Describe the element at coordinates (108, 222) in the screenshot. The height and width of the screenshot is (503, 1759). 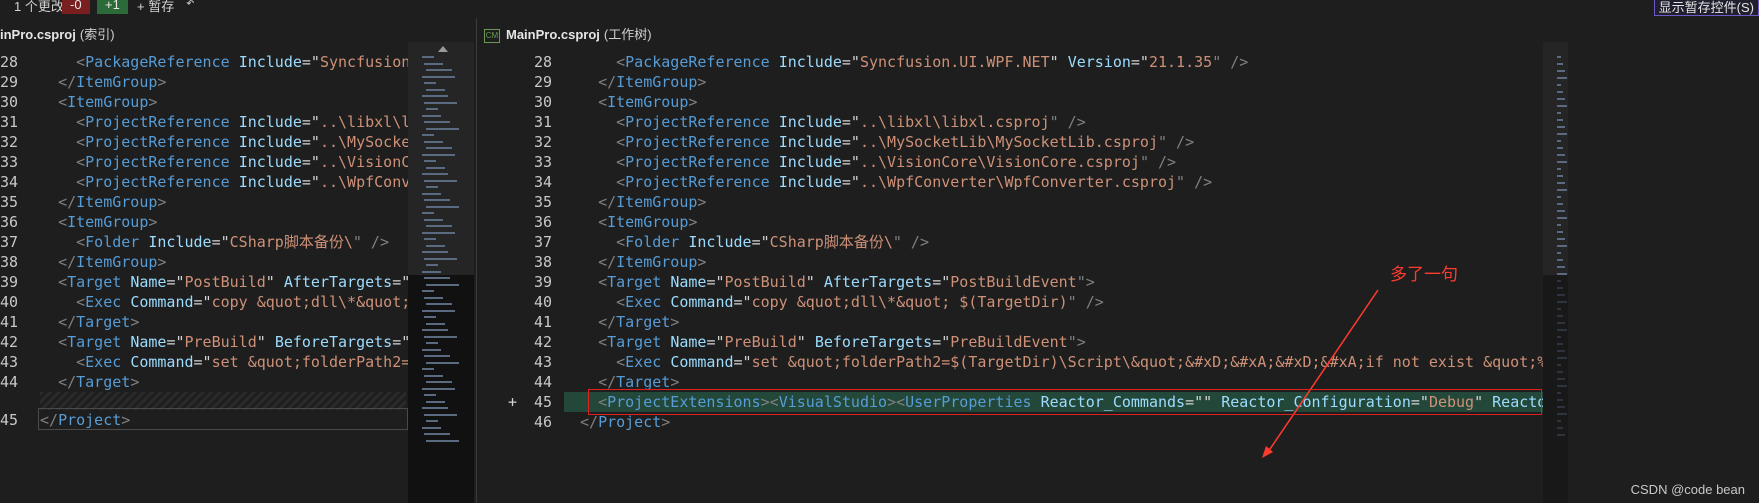
I see `code-text: <ItemGroup>` at that location.